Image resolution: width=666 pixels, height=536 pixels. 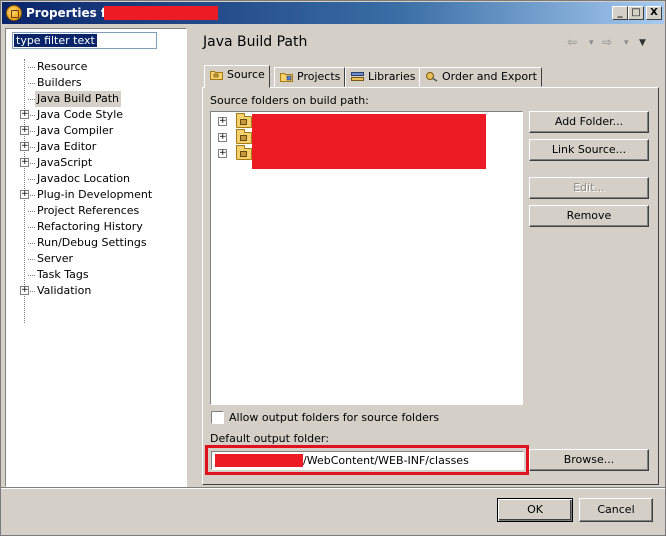 What do you see at coordinates (392, 76) in the screenshot?
I see `tab-label: Libraries` at bounding box center [392, 76].